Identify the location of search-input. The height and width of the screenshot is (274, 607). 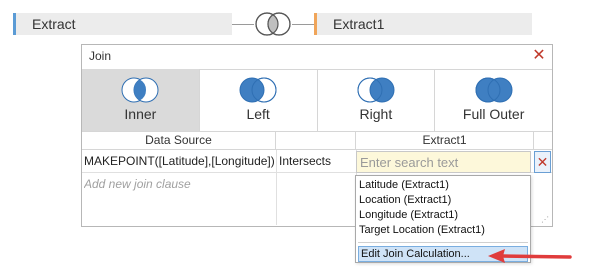
(443, 162).